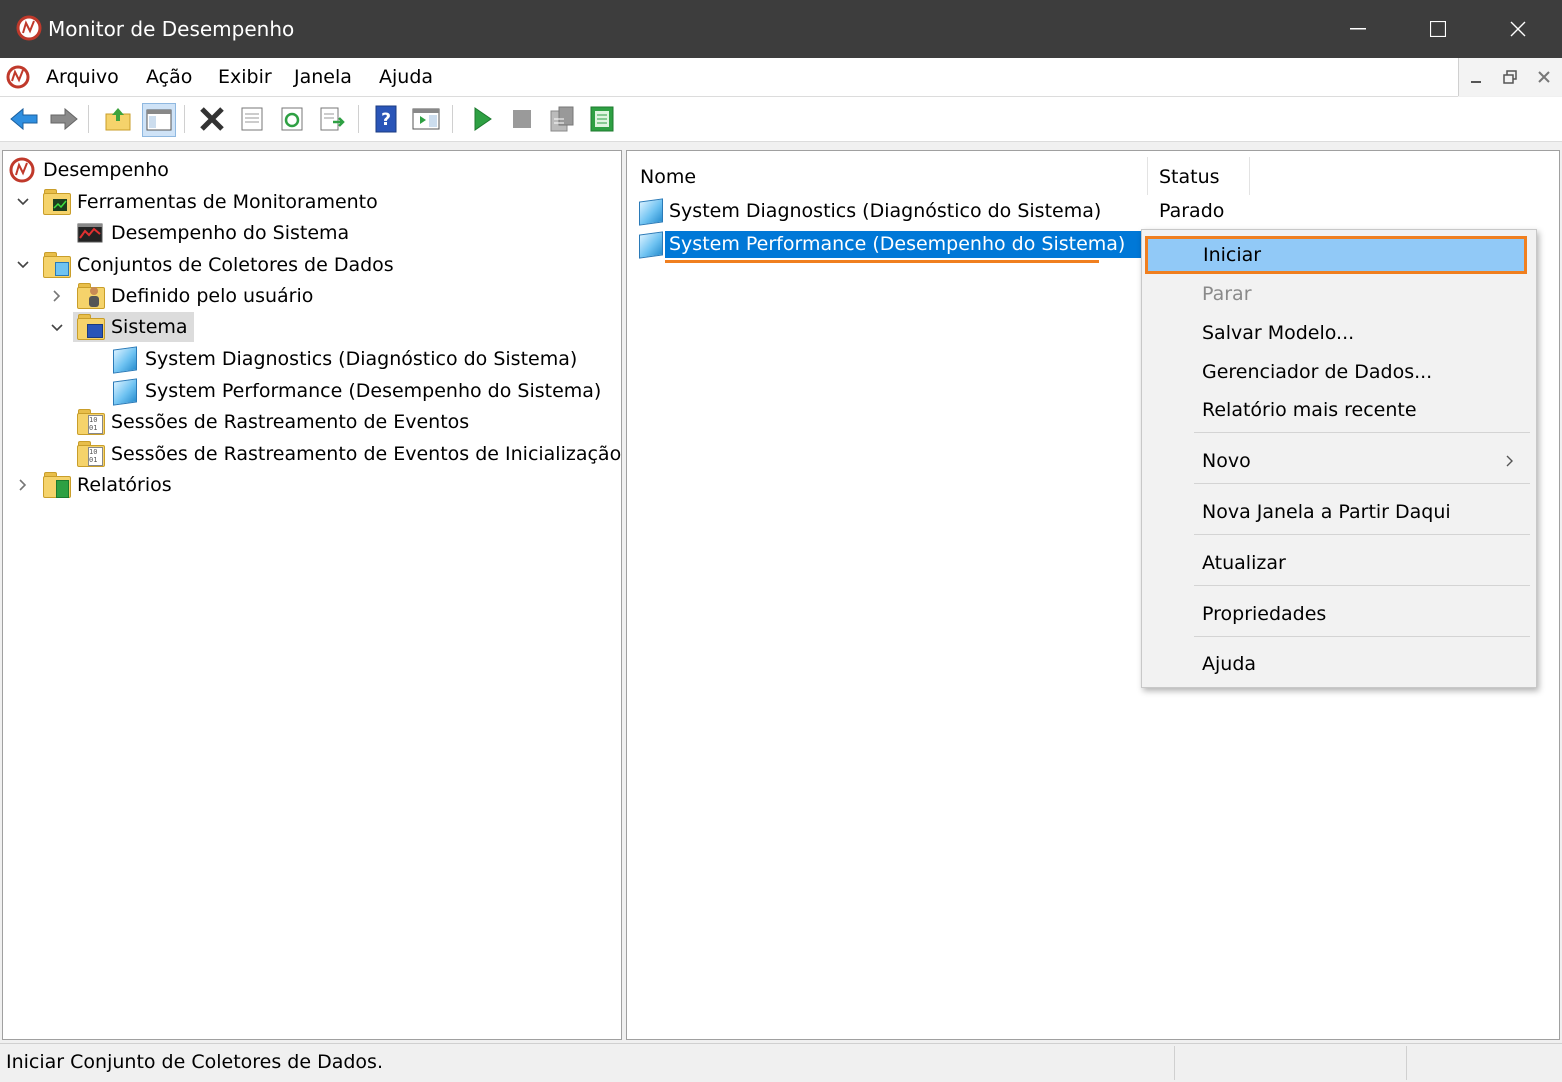 This screenshot has height=1082, width=1562. Describe the element at coordinates (1476, 77) in the screenshot. I see `mdi-minimize-button` at that location.